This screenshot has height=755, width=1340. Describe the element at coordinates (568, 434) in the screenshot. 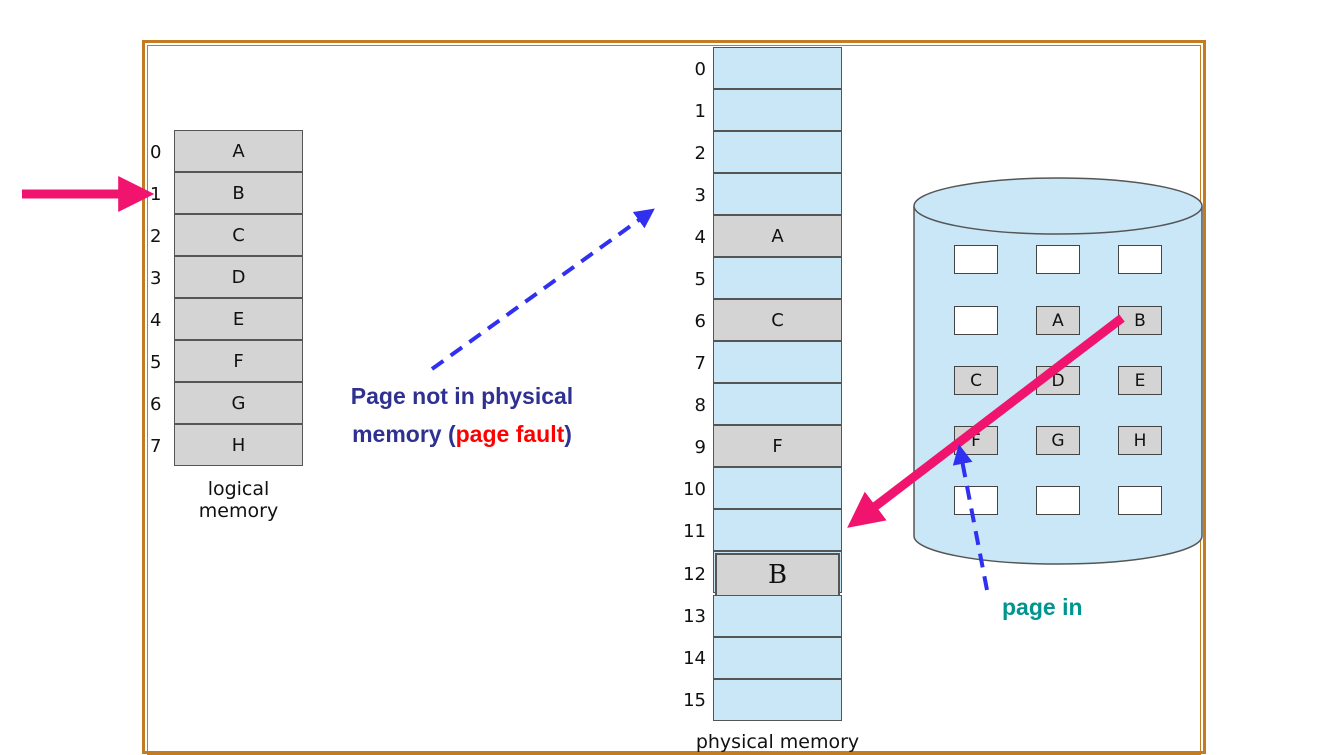

I see `note-text: )` at that location.